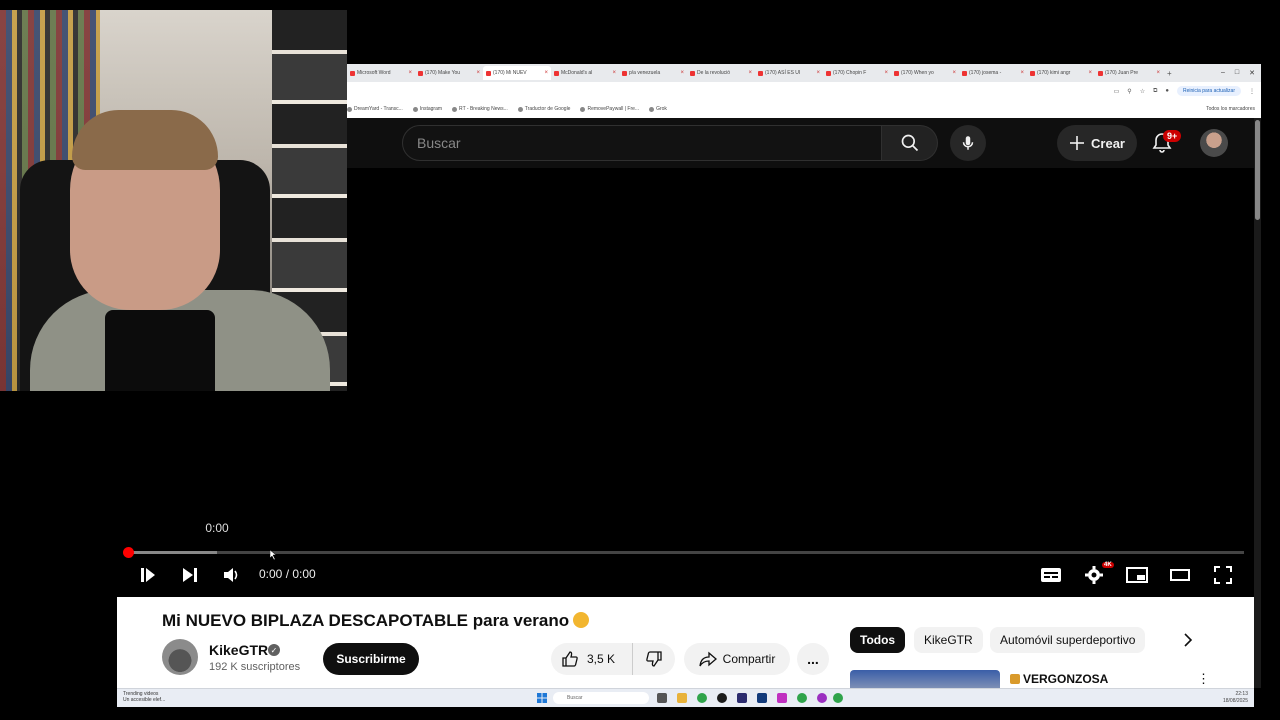  I want to click on browser-tab: (170) josema - ×, so click(993, 73).